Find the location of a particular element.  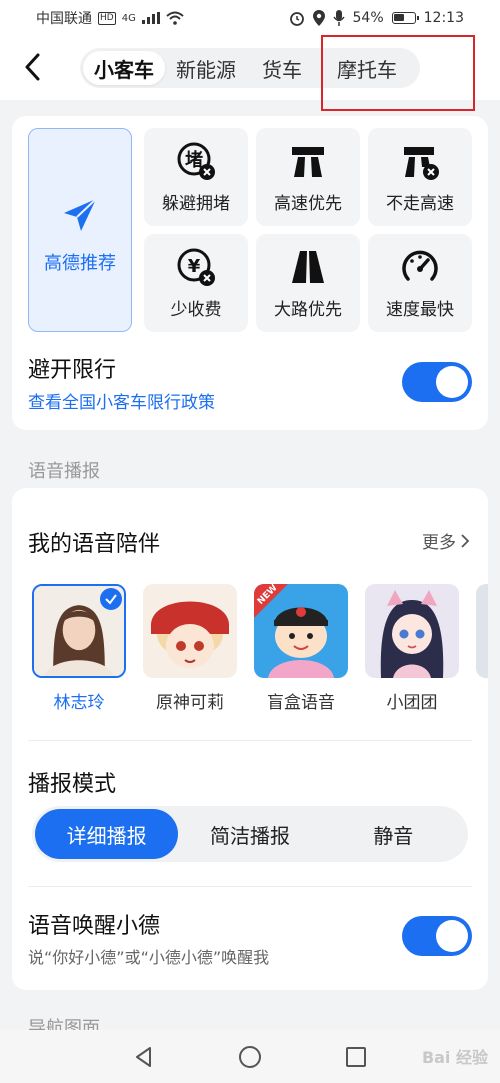

less-toll-icon: ¥ is located at coordinates (196, 267).